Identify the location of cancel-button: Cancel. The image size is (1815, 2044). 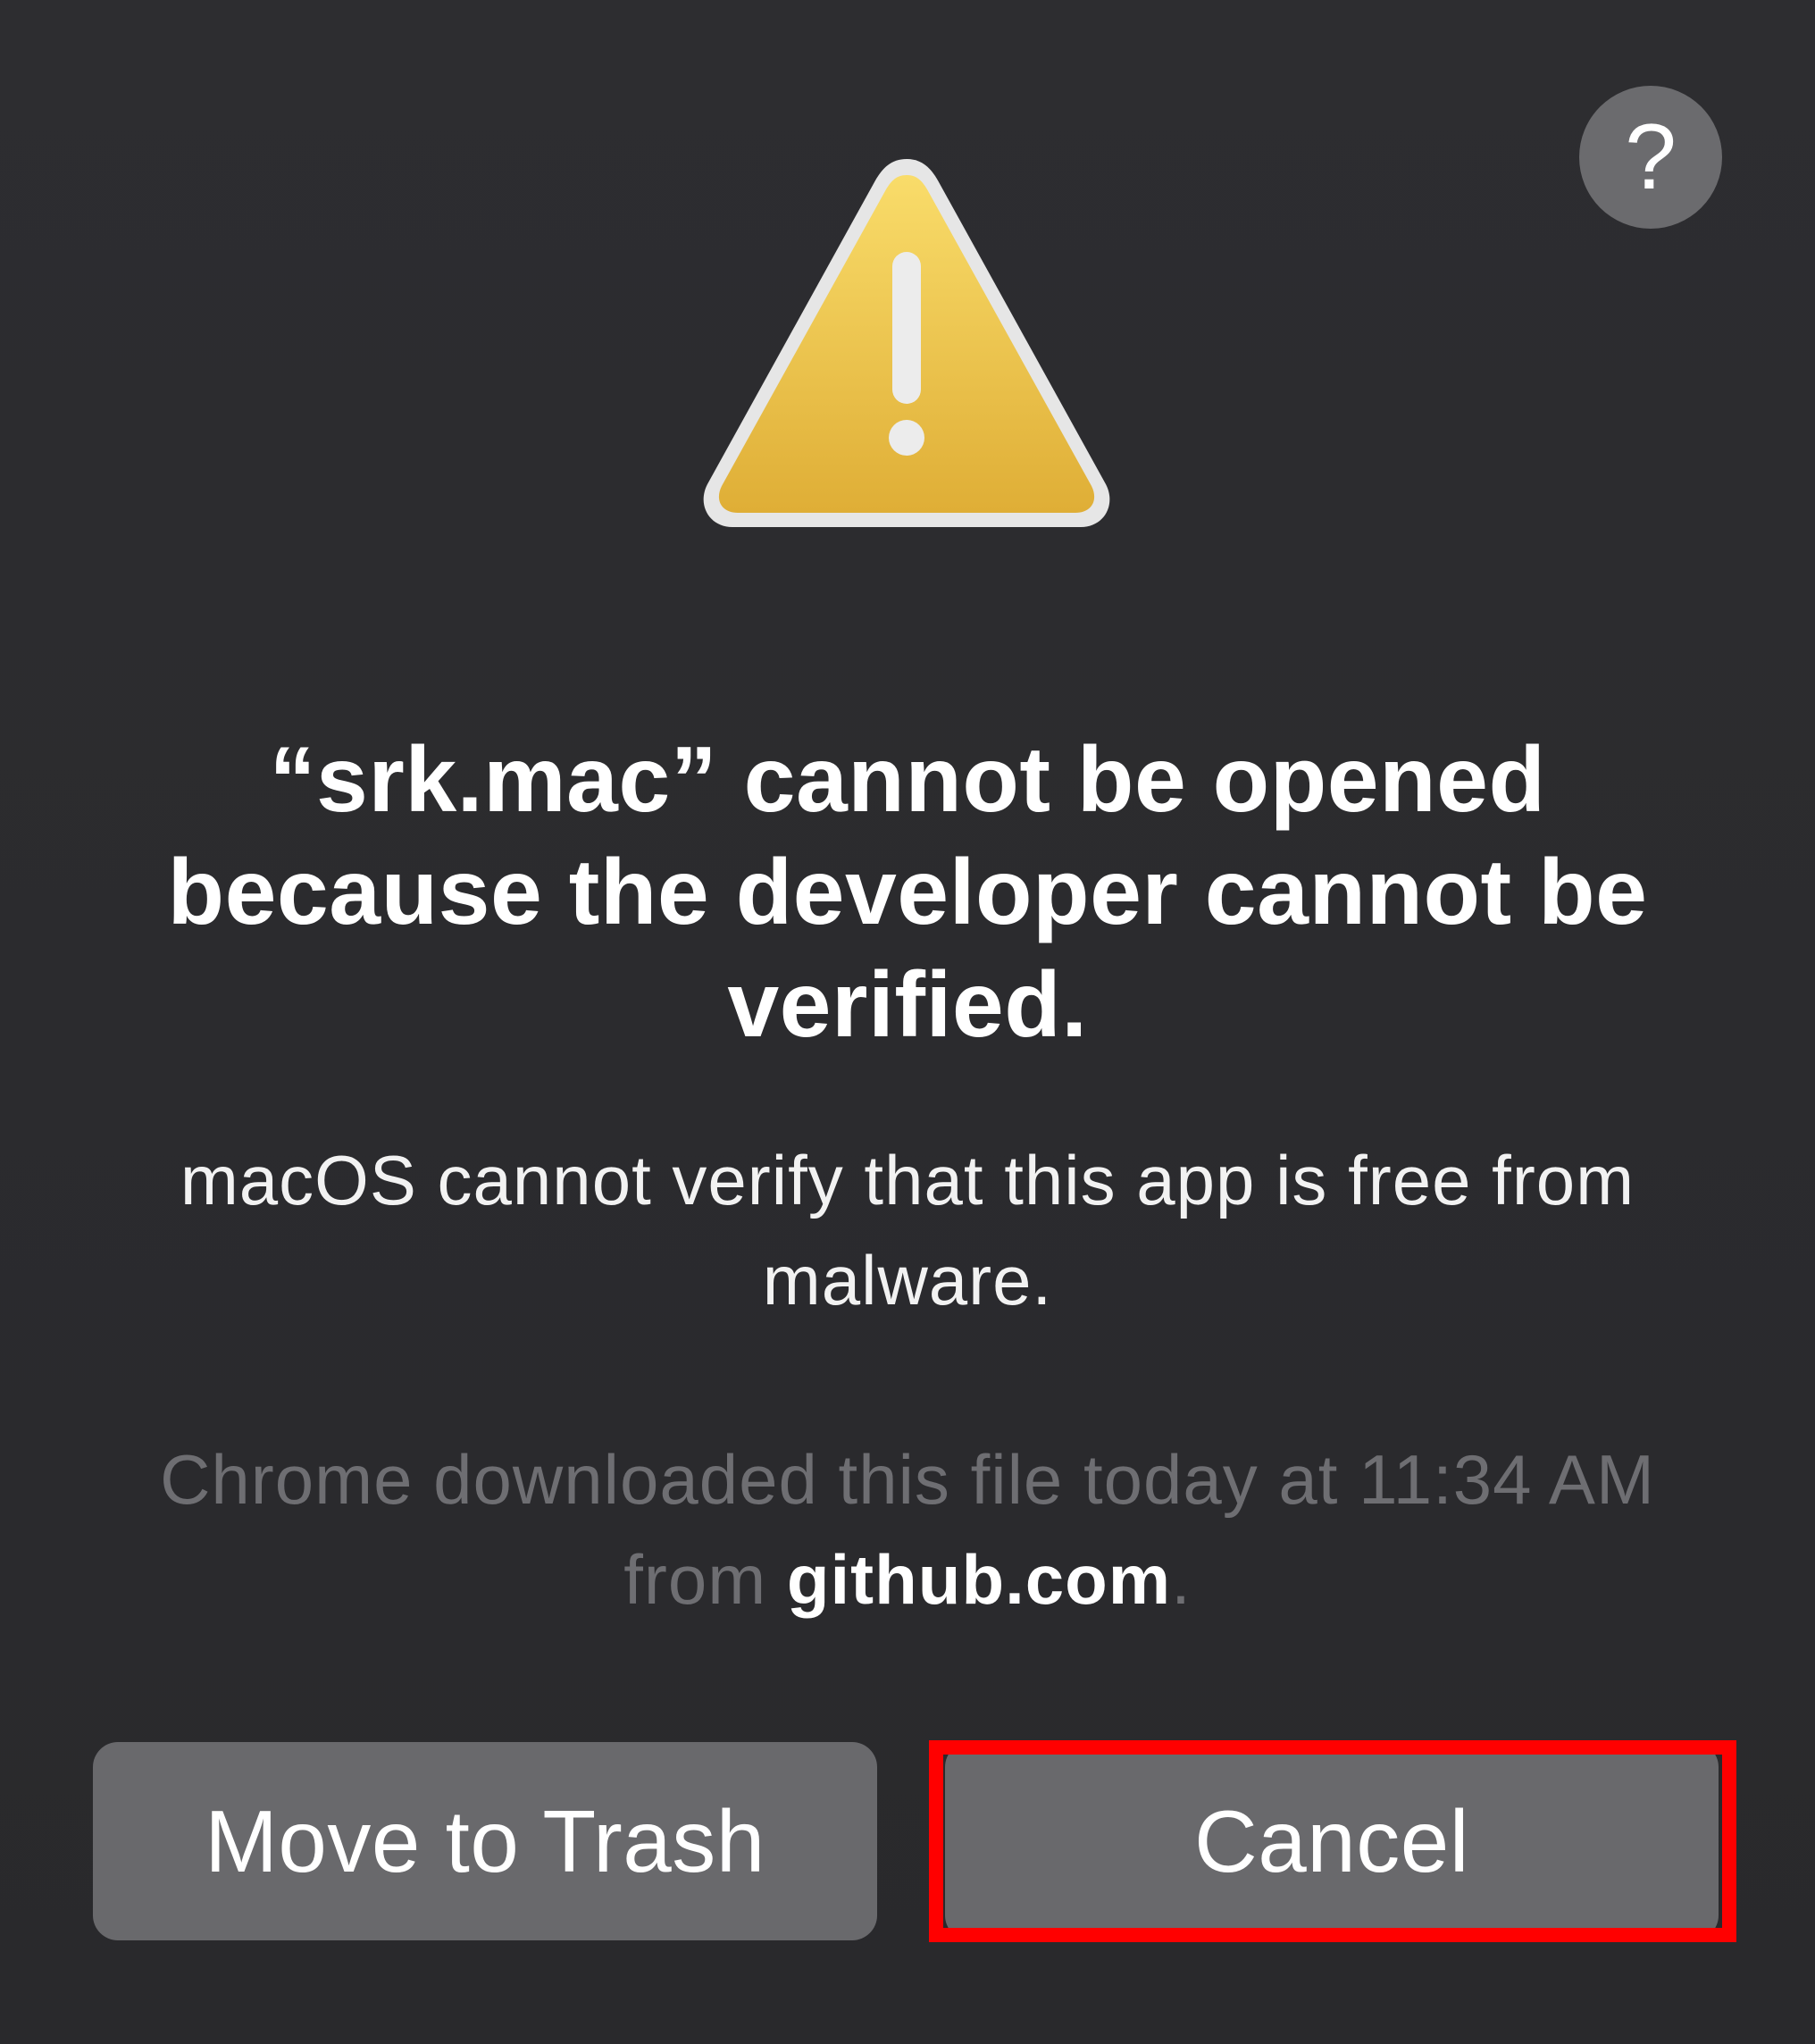
(1332, 1841).